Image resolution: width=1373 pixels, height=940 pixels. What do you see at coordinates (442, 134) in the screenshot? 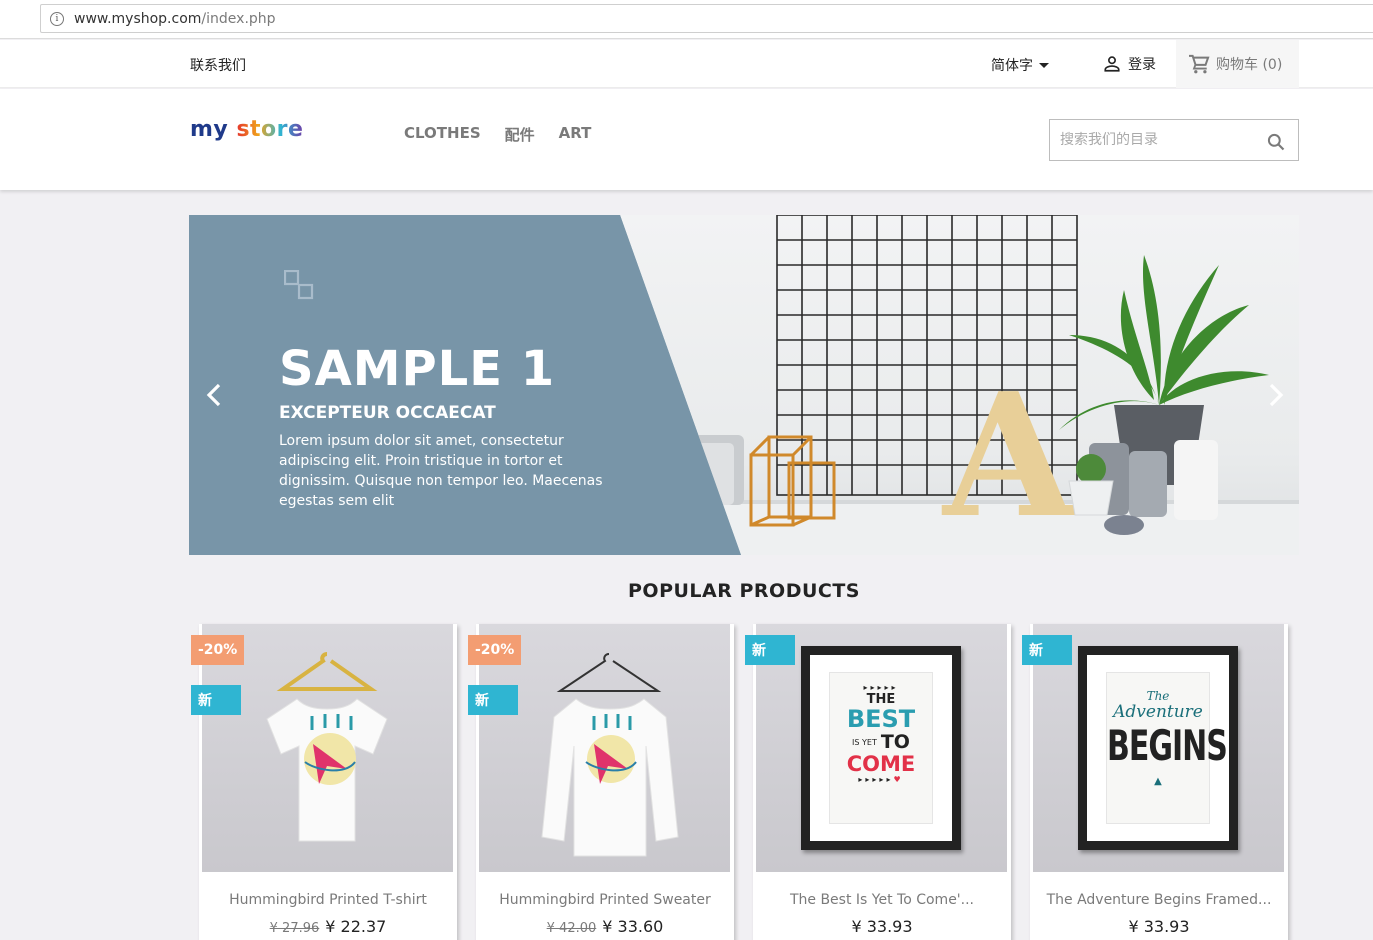
I see `menu-item-clothes: CLOTHES` at bounding box center [442, 134].